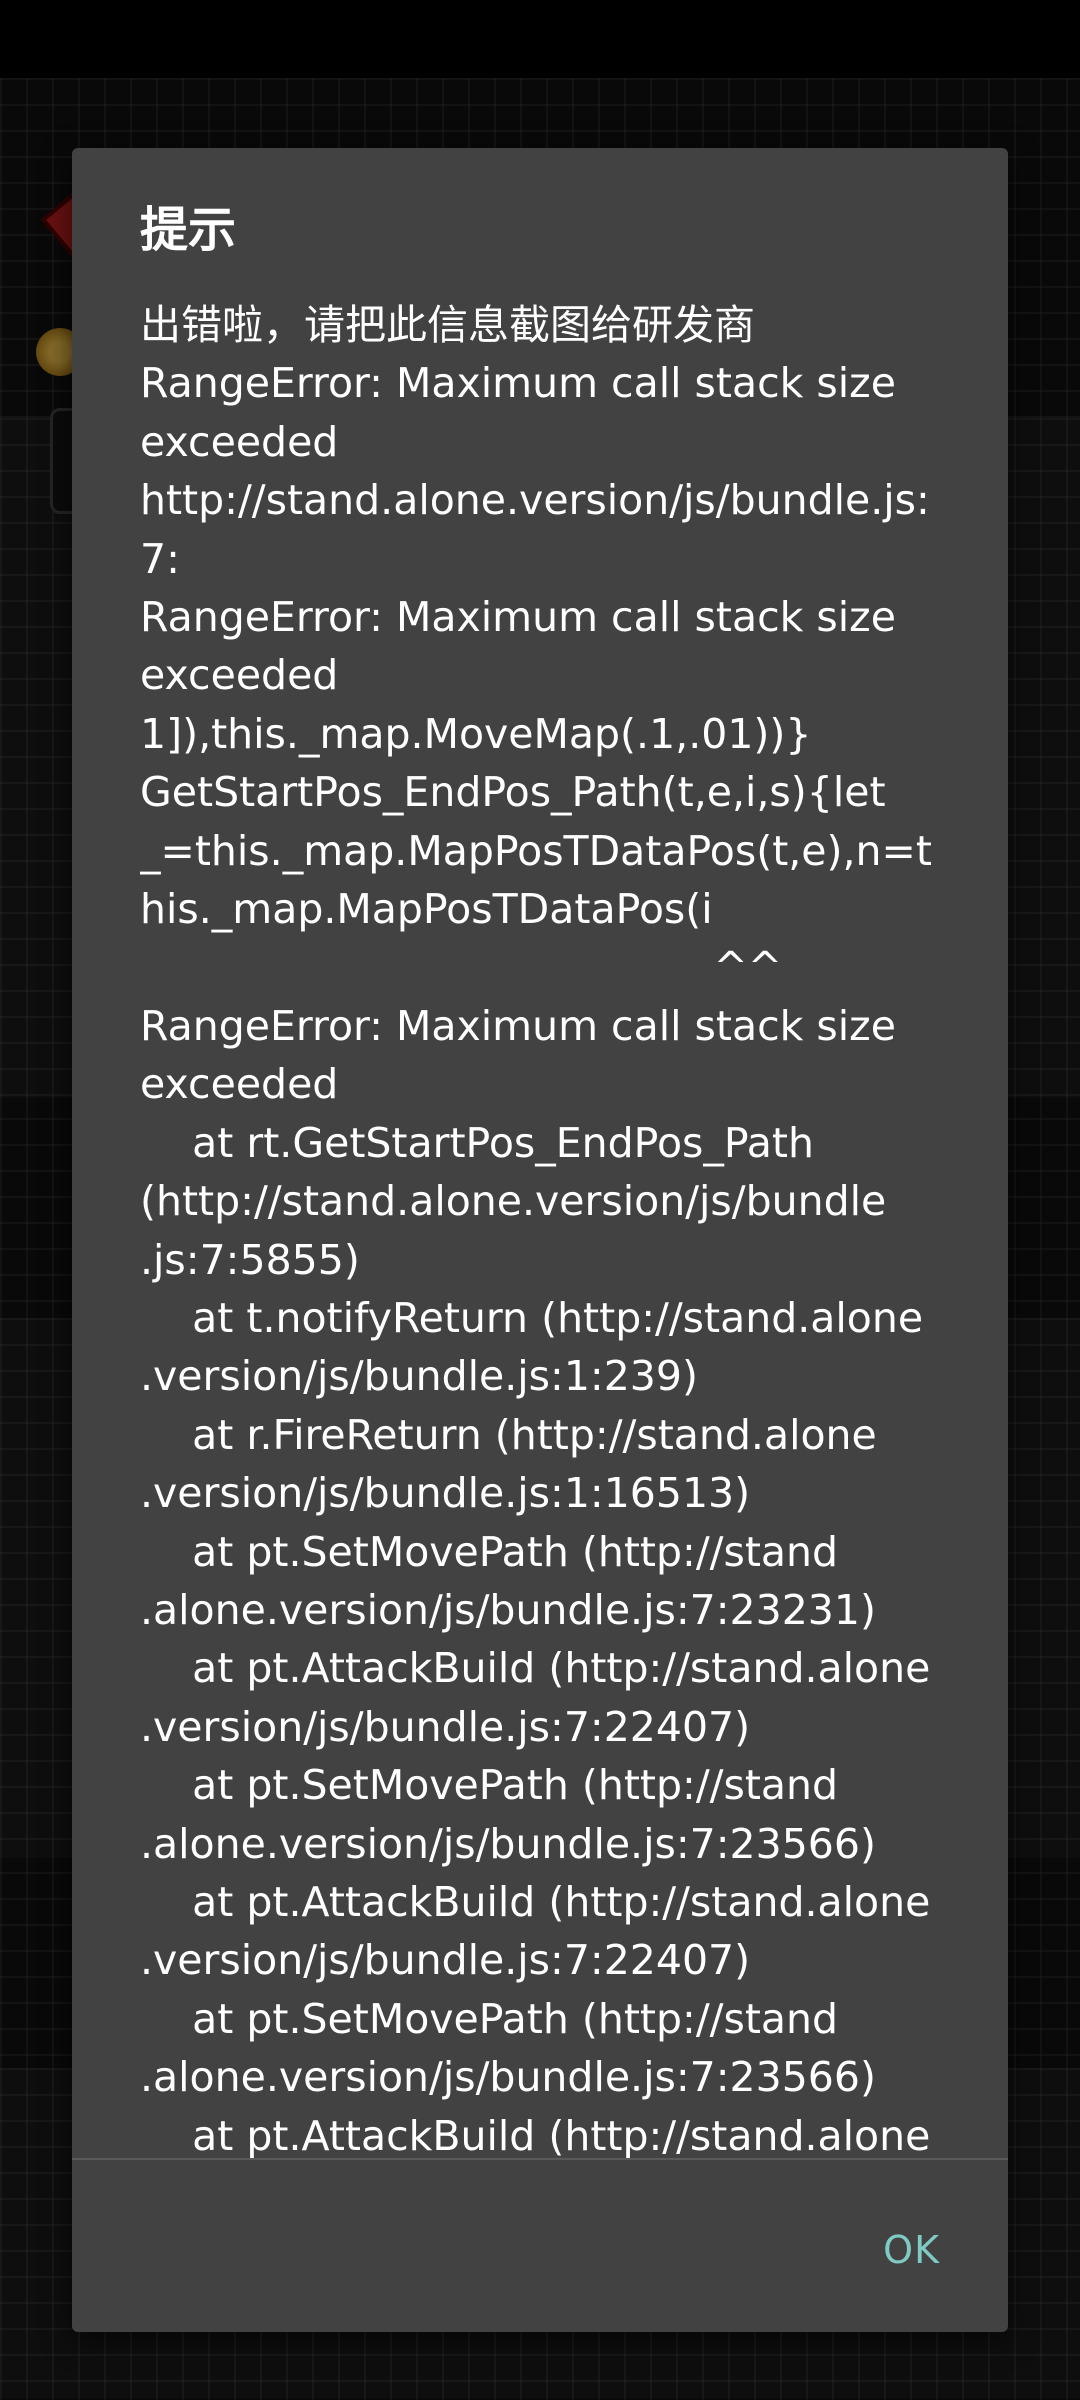 Image resolution: width=1080 pixels, height=2400 pixels. I want to click on dialog-title: 提示, so click(188, 230).